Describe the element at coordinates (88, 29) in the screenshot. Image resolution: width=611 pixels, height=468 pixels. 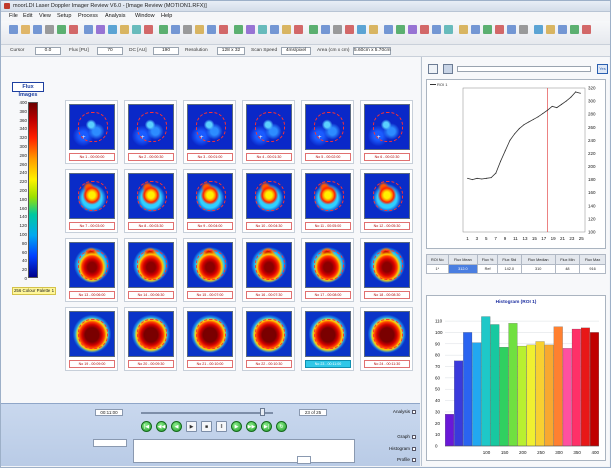
I see `zoom-icon` at that location.